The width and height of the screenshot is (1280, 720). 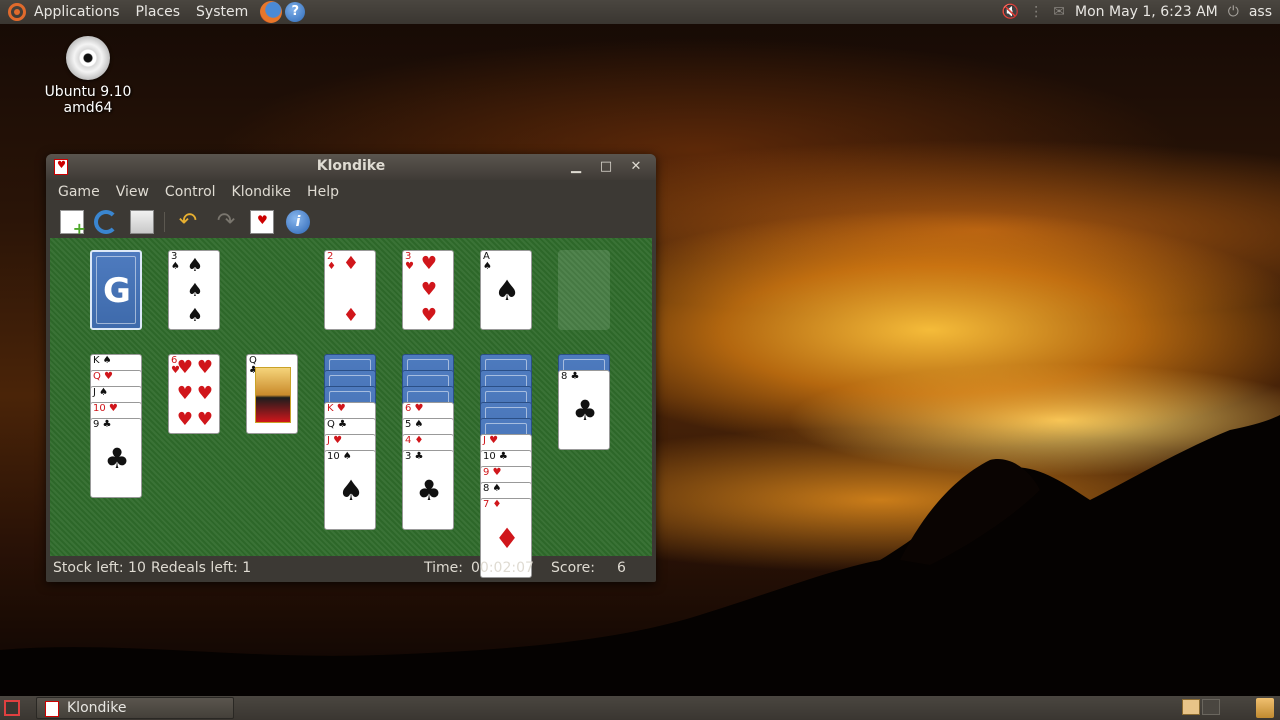 What do you see at coordinates (222, 12) in the screenshot?
I see `system-menu: System` at bounding box center [222, 12].